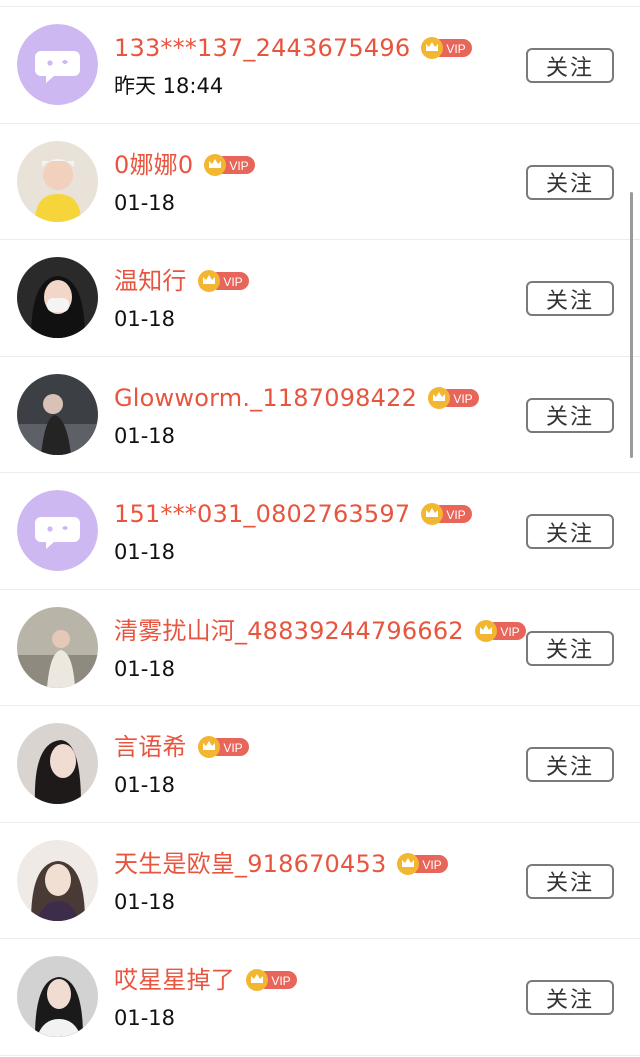 This screenshot has width=640, height=1057. Describe the element at coordinates (320, 881) in the screenshot. I see `list-item: 天生是欧皇_918670453 VIP 01-18 关注` at that location.